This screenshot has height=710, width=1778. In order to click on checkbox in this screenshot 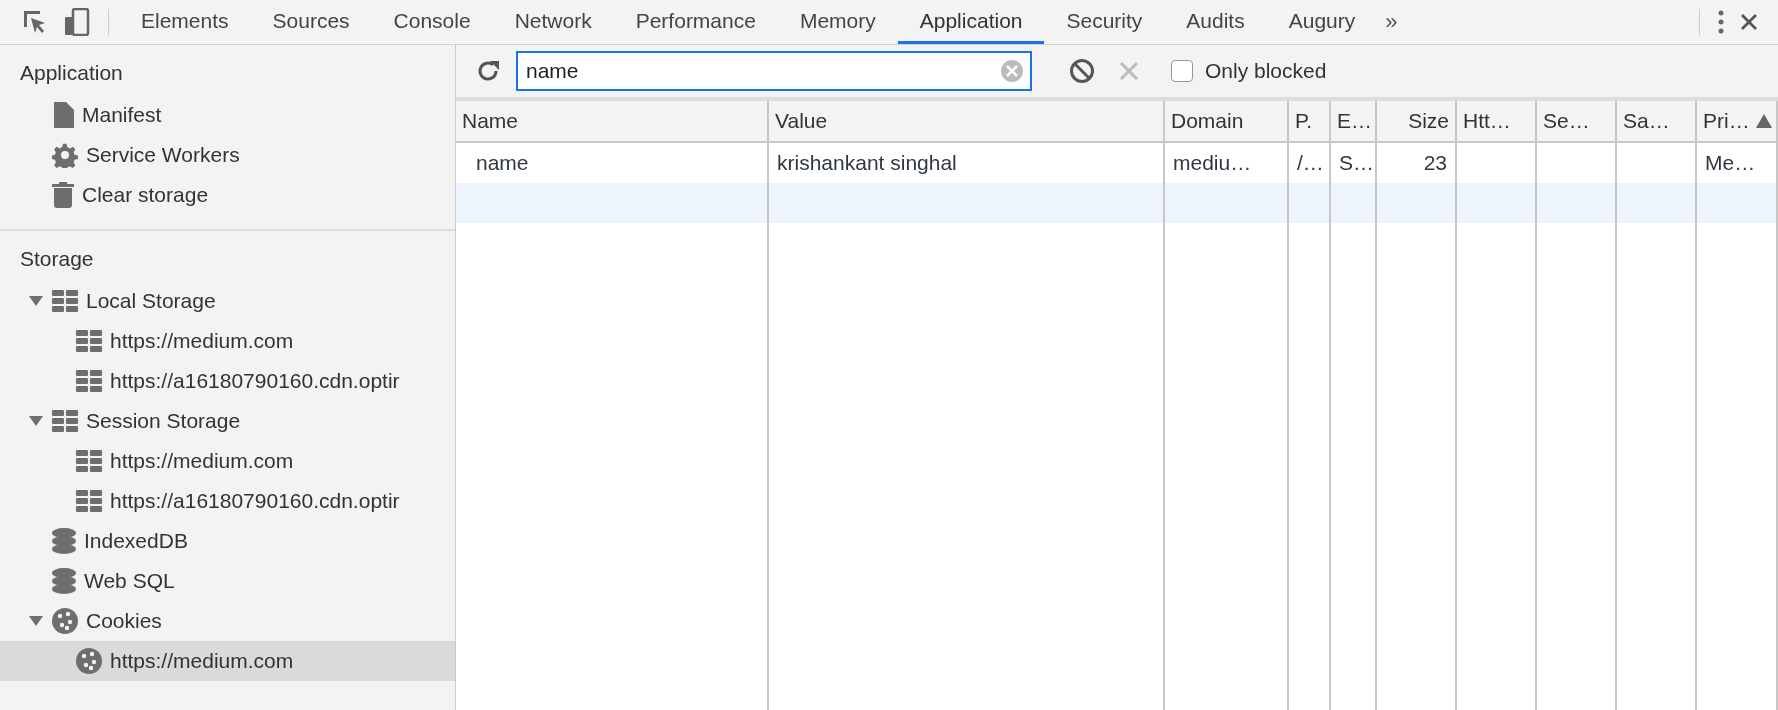, I will do `click(1182, 71)`.